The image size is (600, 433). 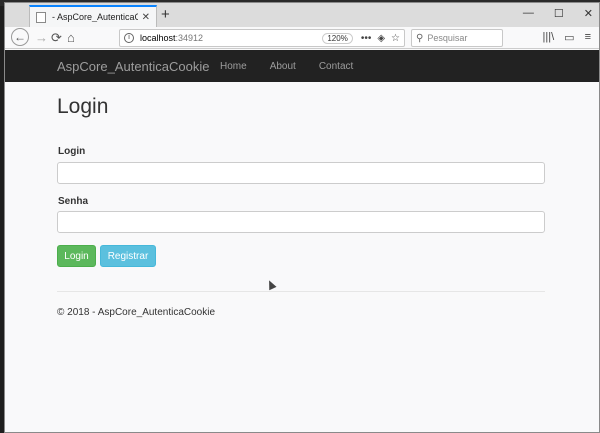 What do you see at coordinates (588, 37) in the screenshot?
I see `menu-icon: ≡` at bounding box center [588, 37].